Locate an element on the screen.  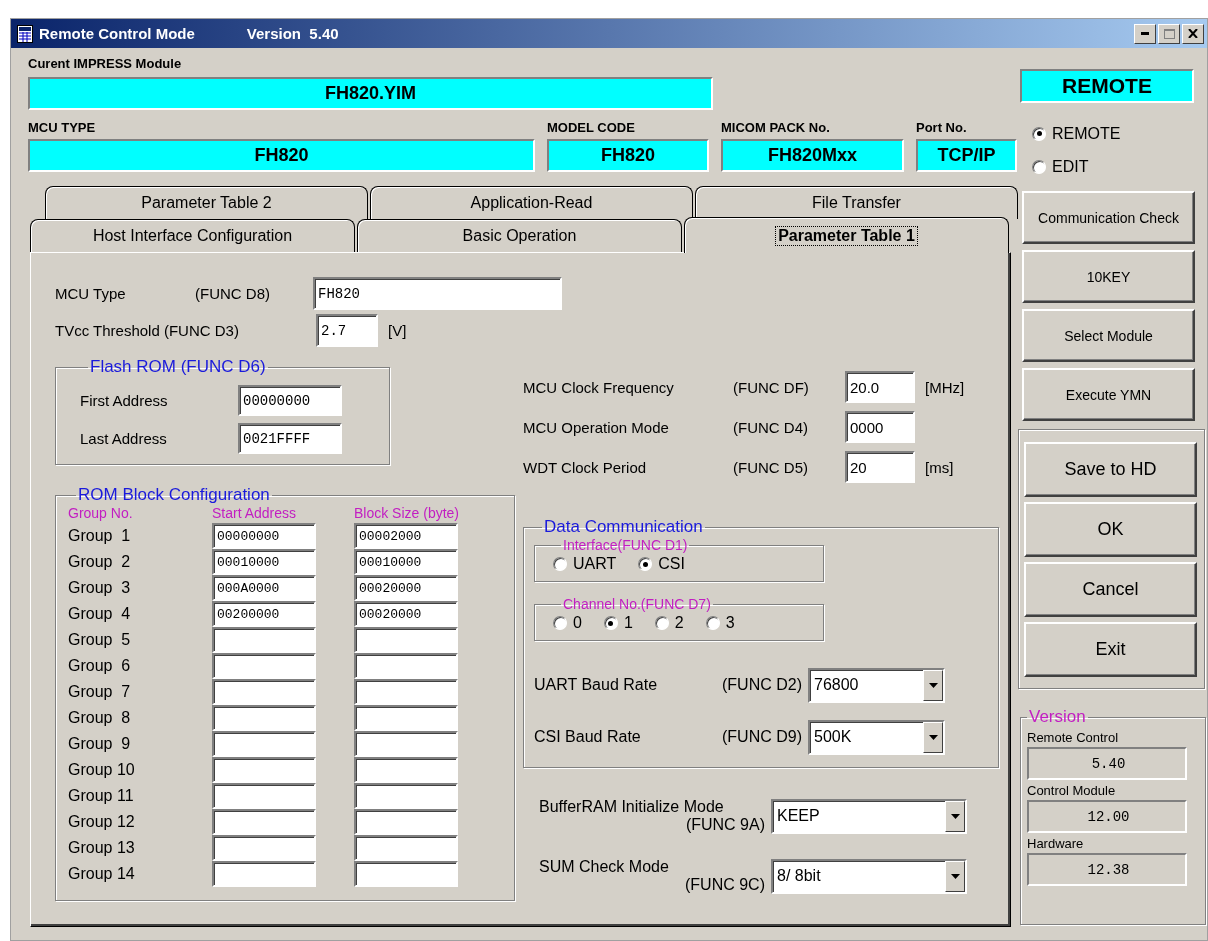
side-button: 10KEY is located at coordinates (1108, 276).